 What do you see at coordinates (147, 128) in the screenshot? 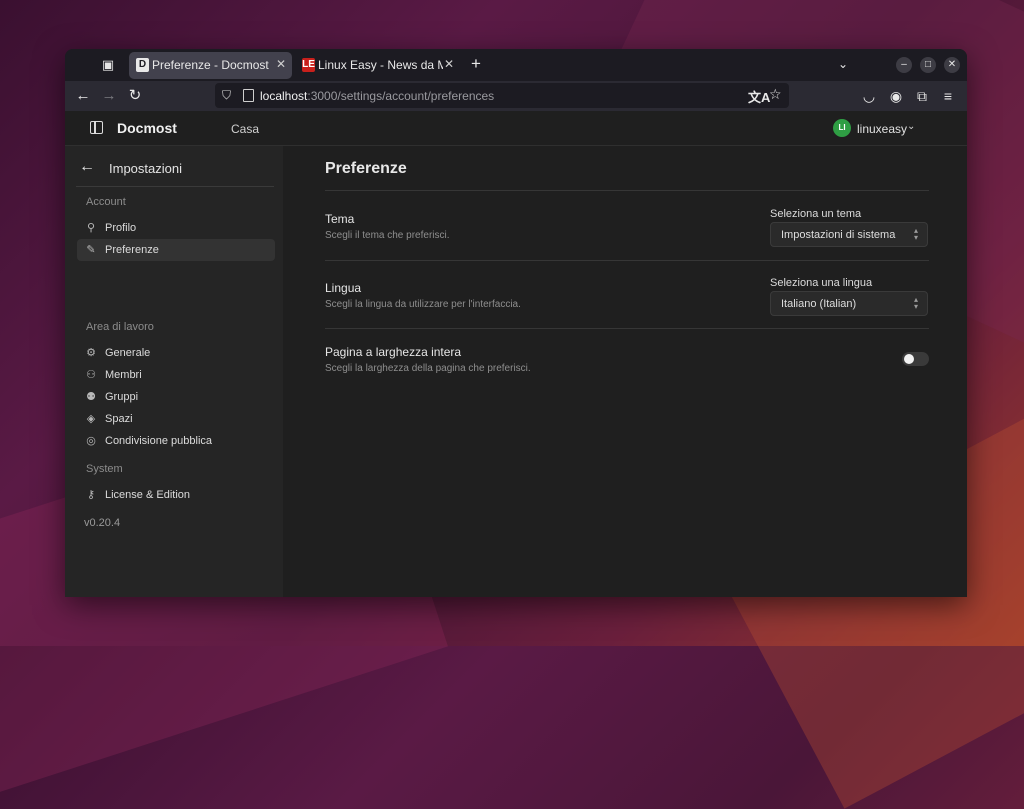
I see `brand-title: Docmost` at bounding box center [147, 128].